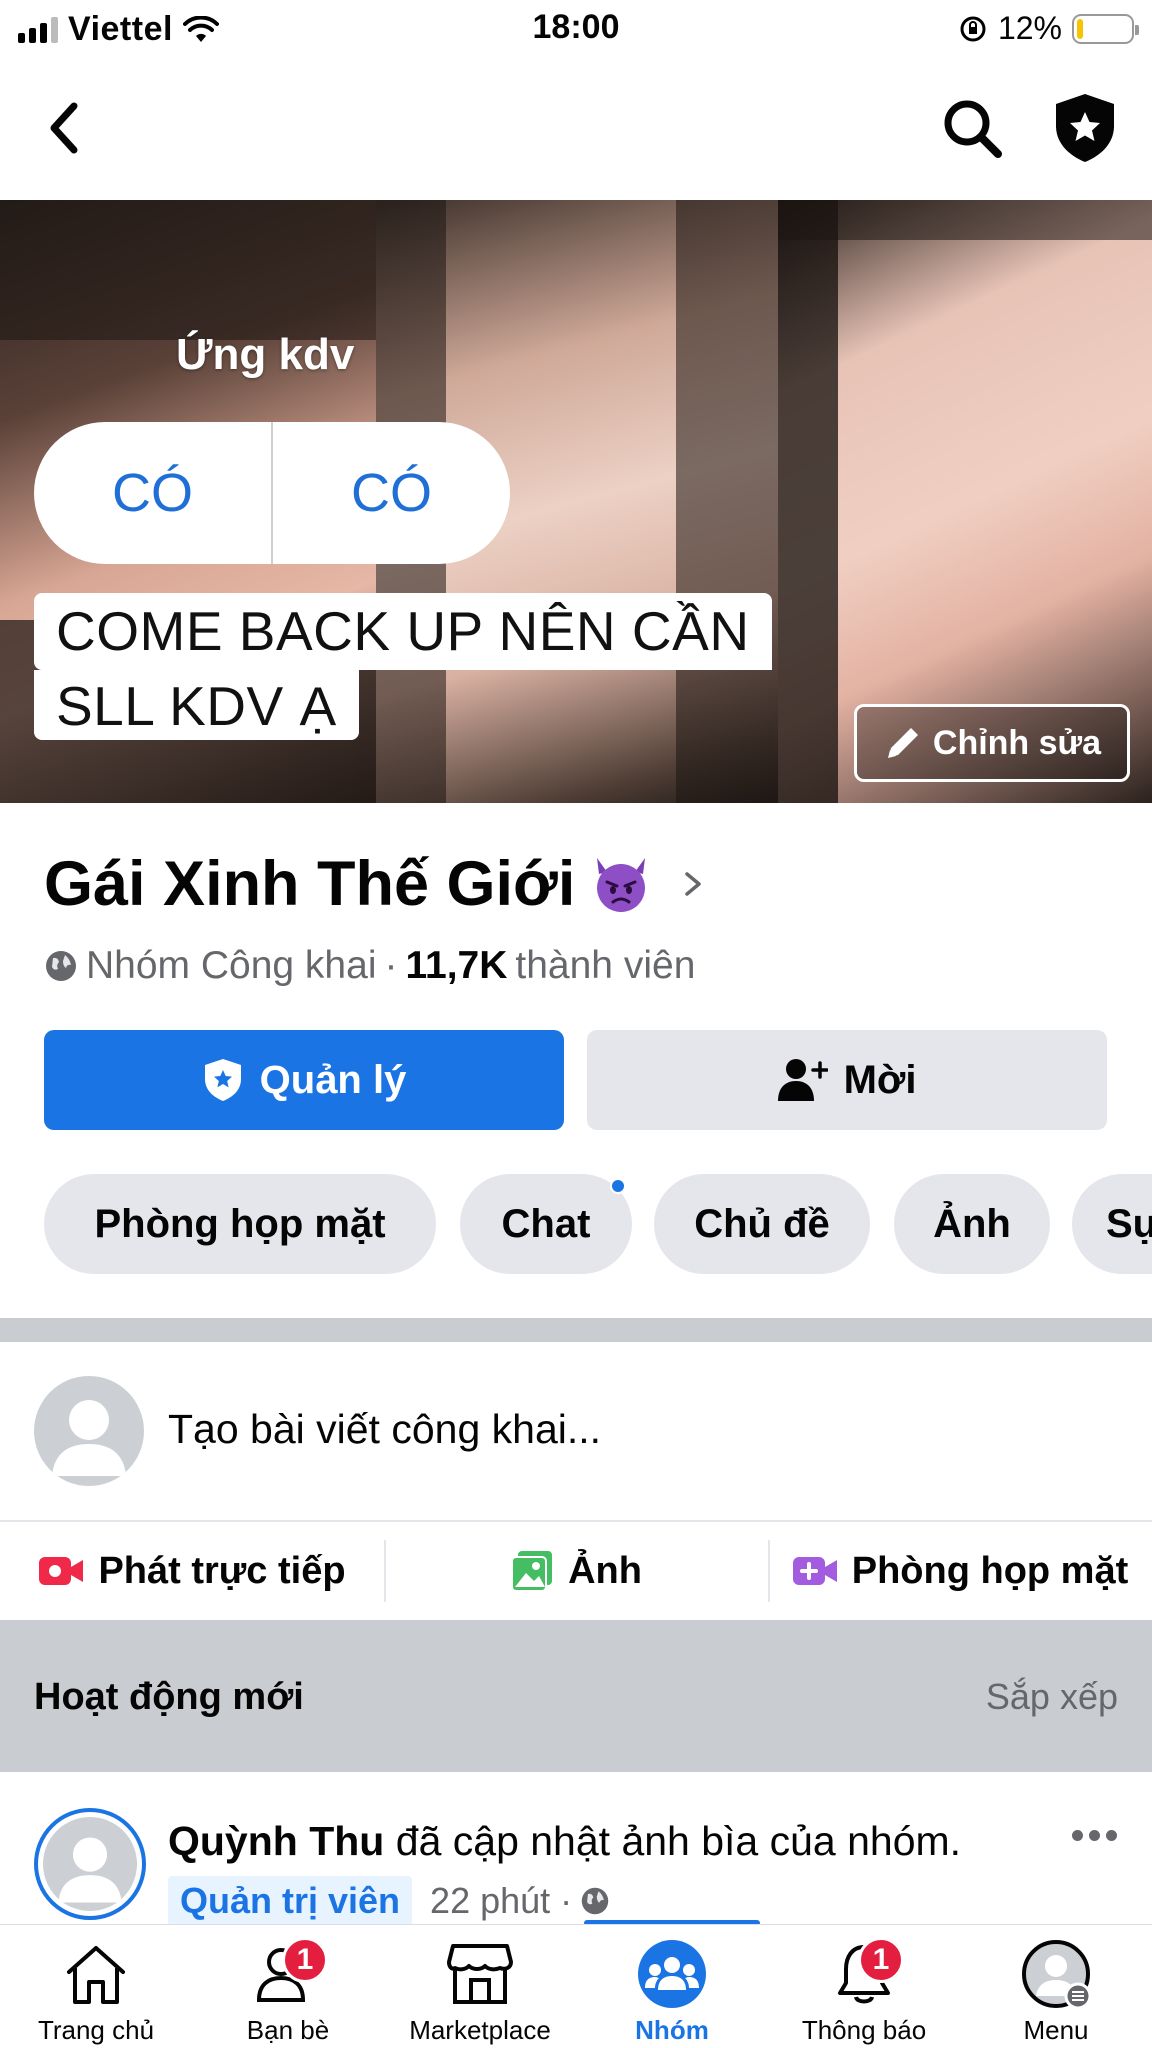  Describe the element at coordinates (864, 1986) in the screenshot. I see `tab-notifications: 1 Thông báo` at that location.